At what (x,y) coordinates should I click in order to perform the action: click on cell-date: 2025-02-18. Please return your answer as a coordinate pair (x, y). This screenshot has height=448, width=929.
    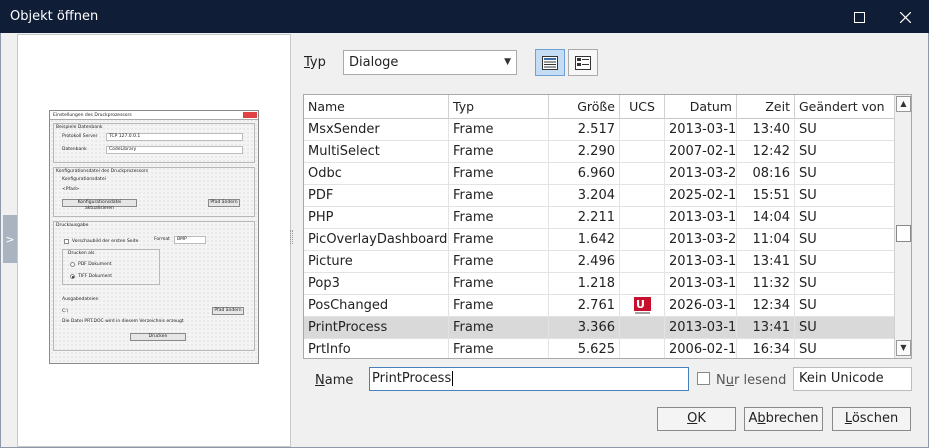
    Looking at the image, I should click on (701, 196).